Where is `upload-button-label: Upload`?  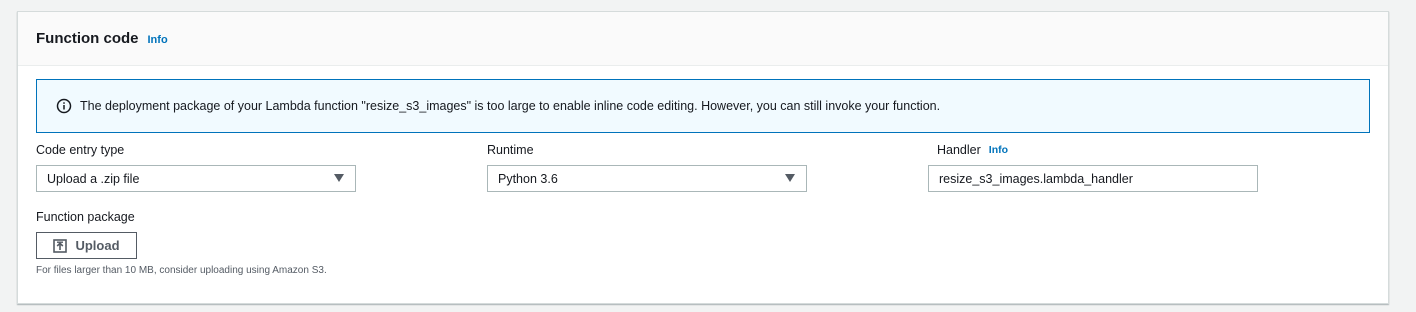
upload-button-label: Upload is located at coordinates (97, 245).